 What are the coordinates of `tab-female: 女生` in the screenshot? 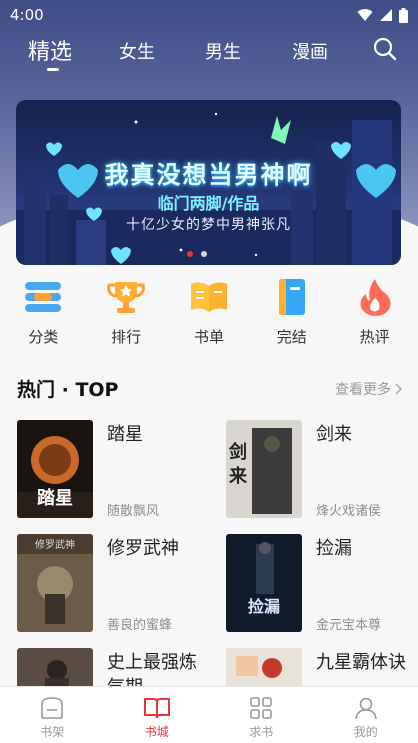 It's located at (137, 51).